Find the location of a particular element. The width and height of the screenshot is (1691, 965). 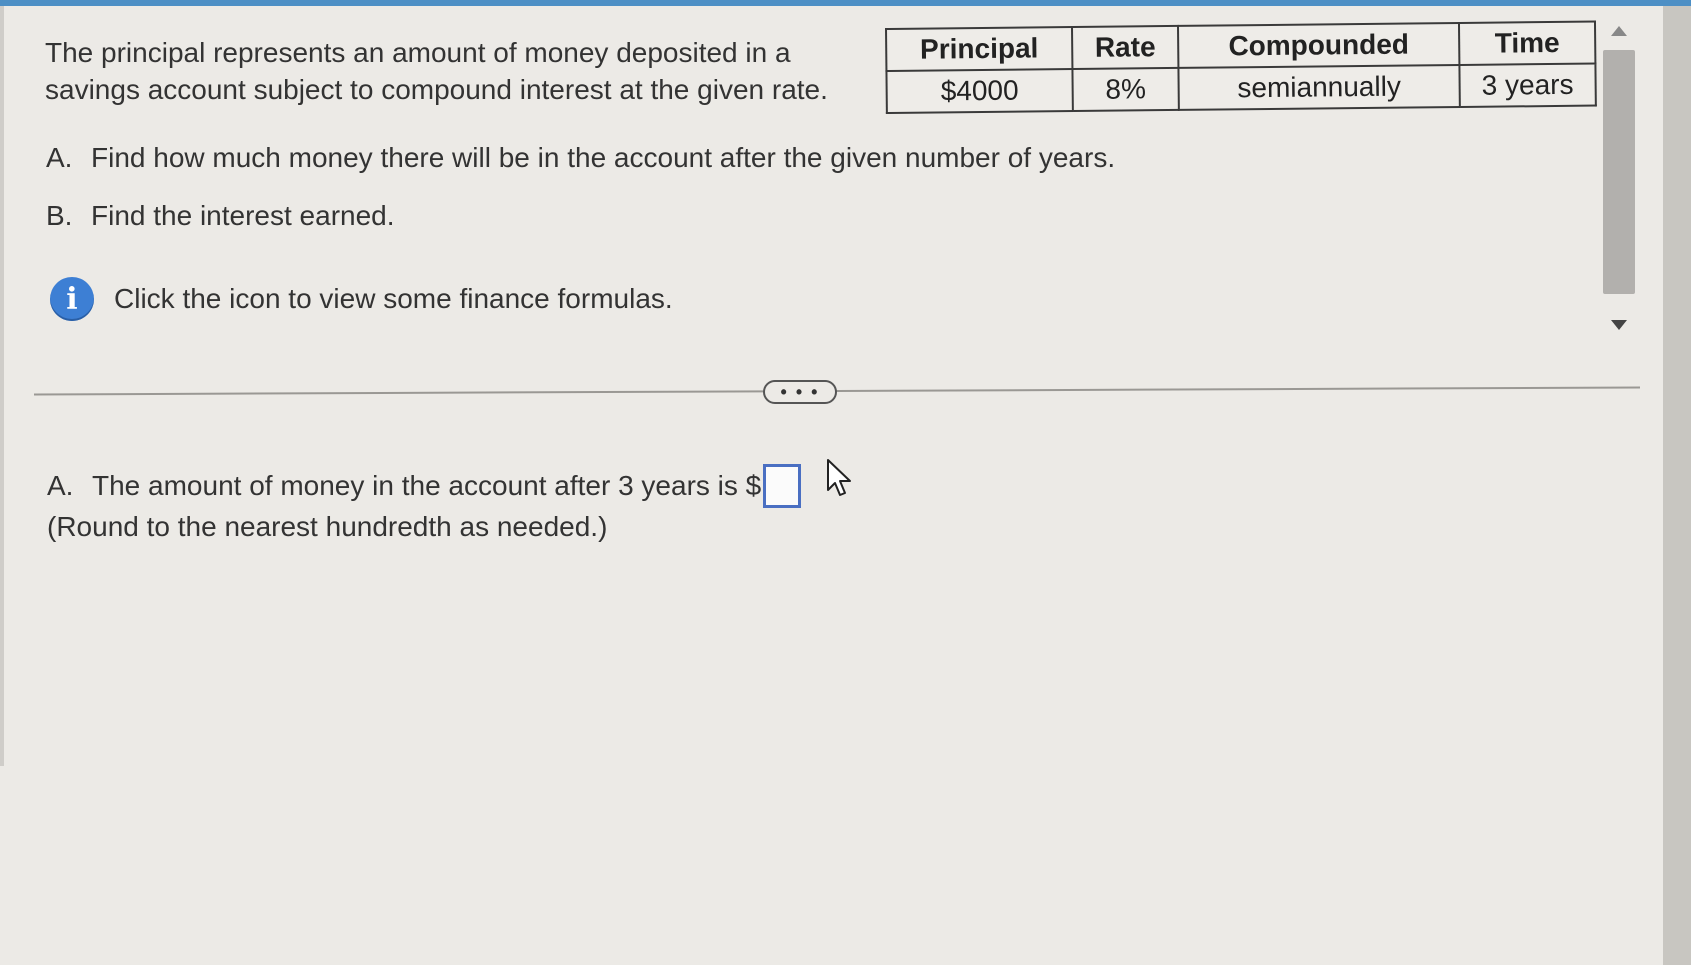

cell-rate: 8% is located at coordinates (1125, 89).